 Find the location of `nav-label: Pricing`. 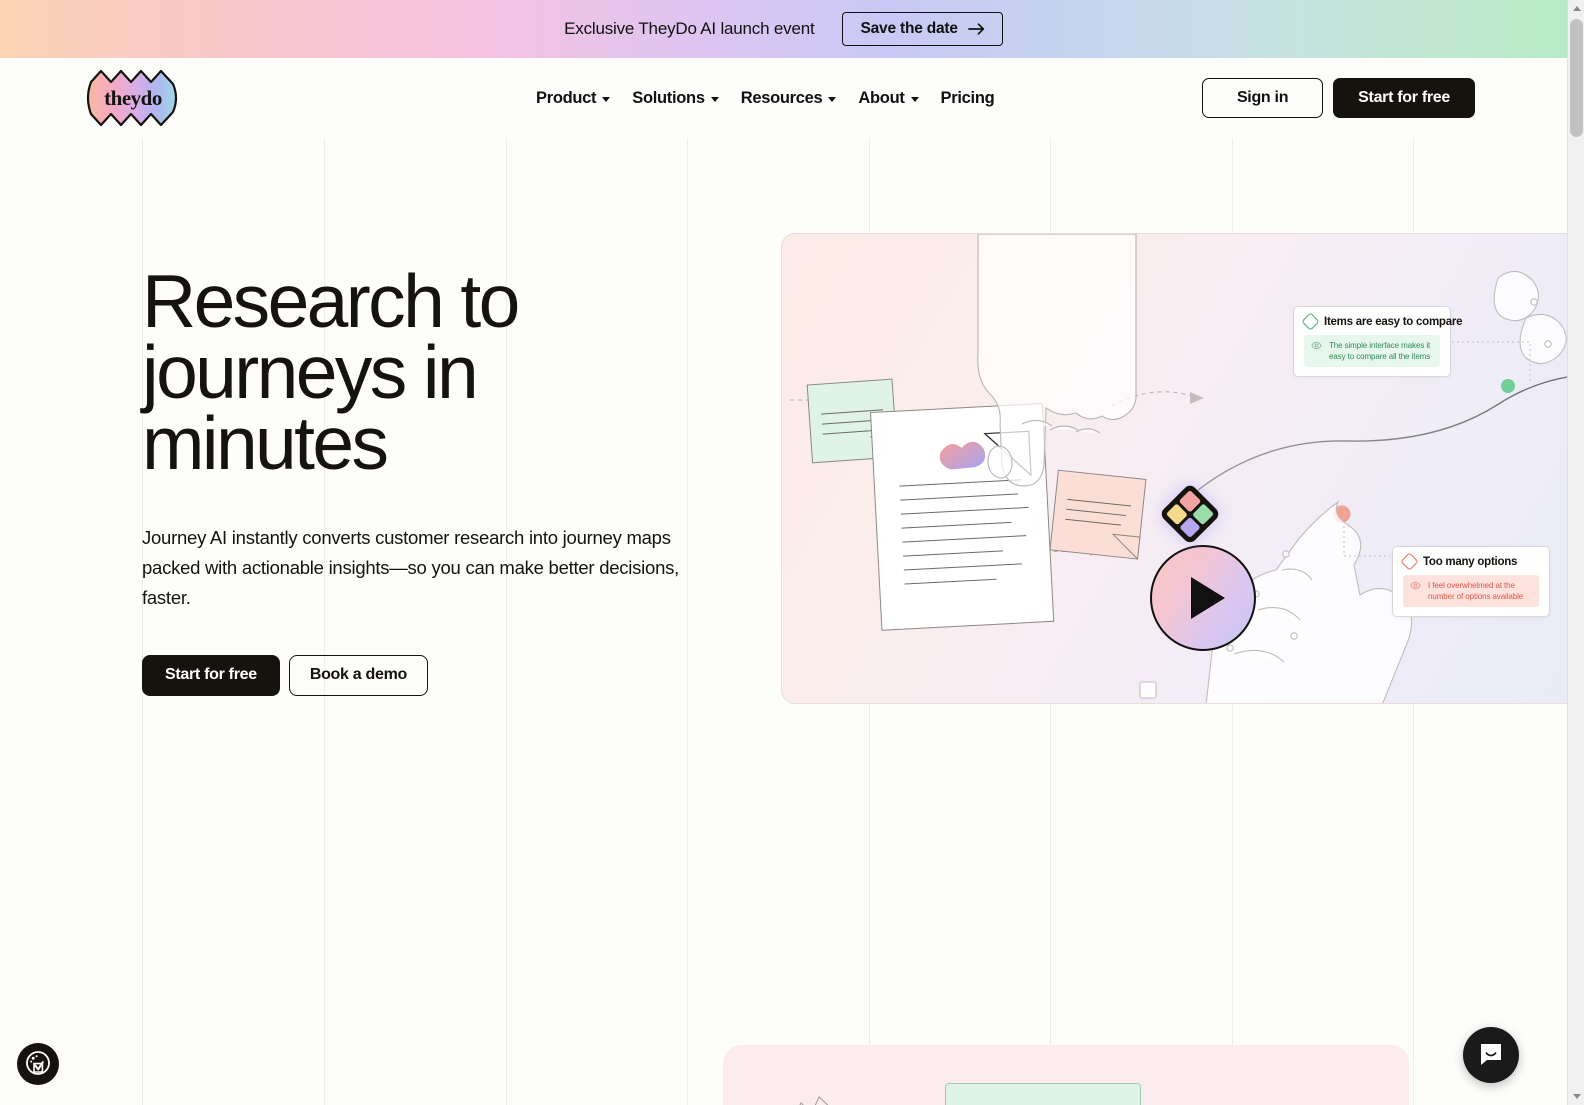

nav-label: Pricing is located at coordinates (967, 97).